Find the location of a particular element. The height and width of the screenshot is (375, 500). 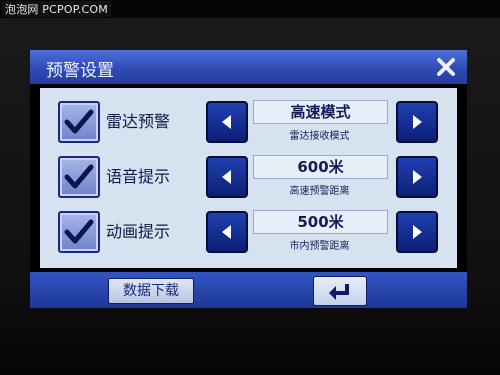

voice-prompt-label: 语音提示 is located at coordinates (138, 176).